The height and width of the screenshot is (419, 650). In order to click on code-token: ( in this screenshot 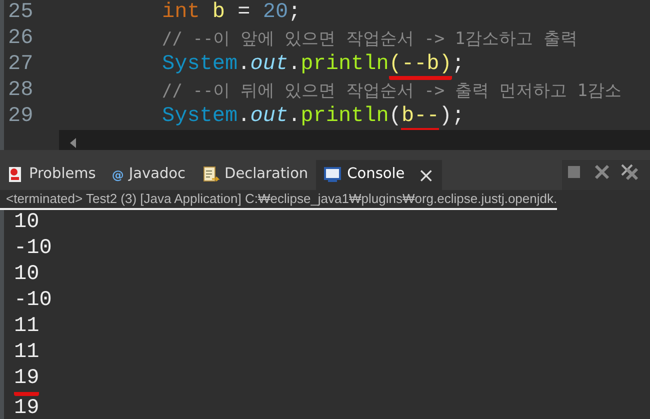, I will do `click(395, 116)`.